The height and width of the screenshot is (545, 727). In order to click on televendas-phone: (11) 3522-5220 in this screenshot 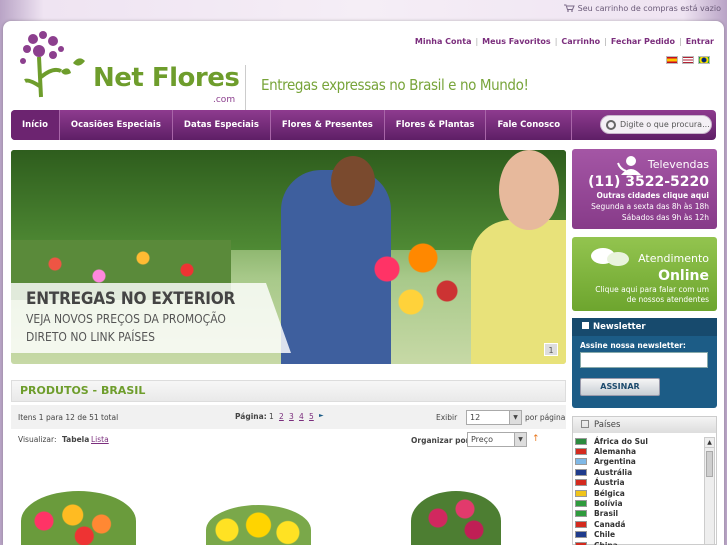, I will do `click(648, 182)`.